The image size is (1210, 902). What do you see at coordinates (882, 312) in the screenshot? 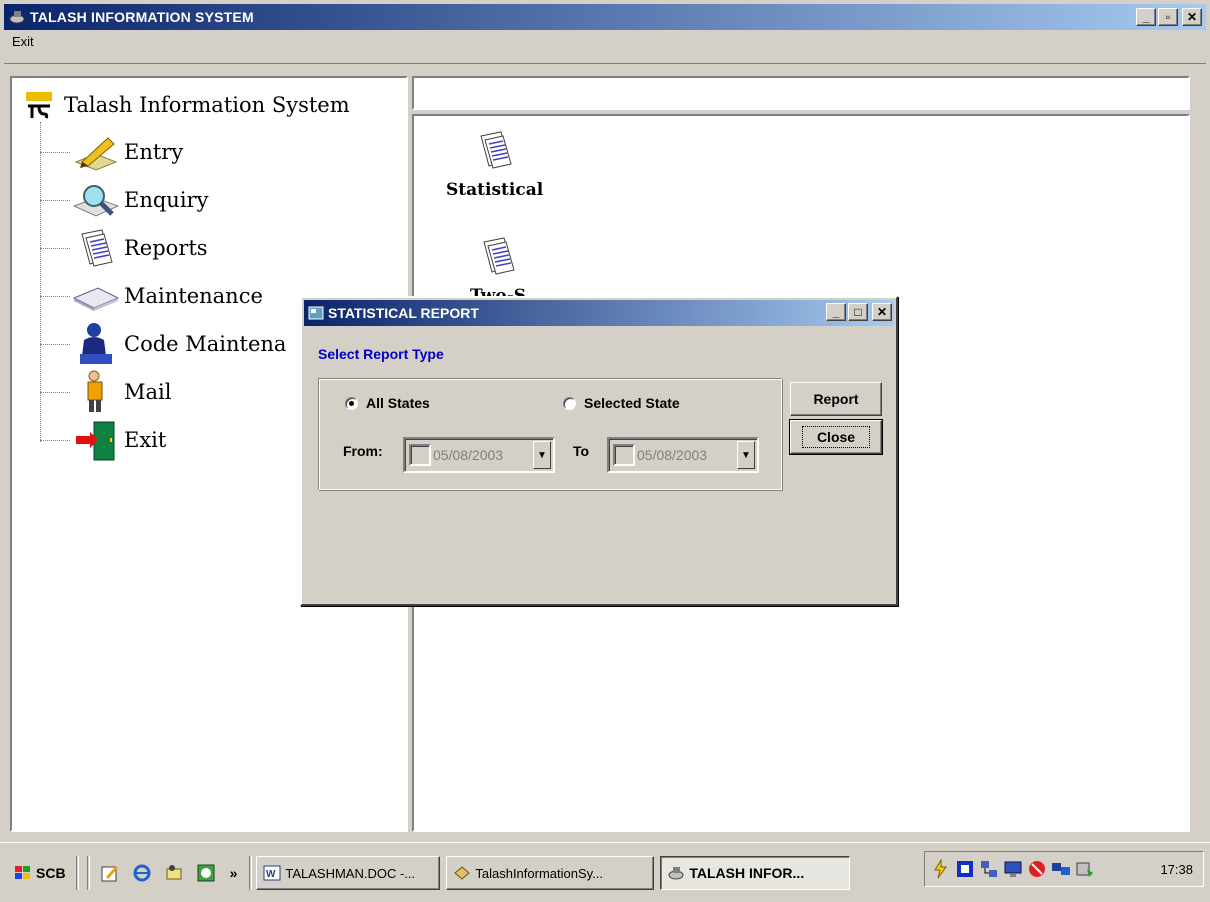
I see `dialog-close-button: ✕` at bounding box center [882, 312].